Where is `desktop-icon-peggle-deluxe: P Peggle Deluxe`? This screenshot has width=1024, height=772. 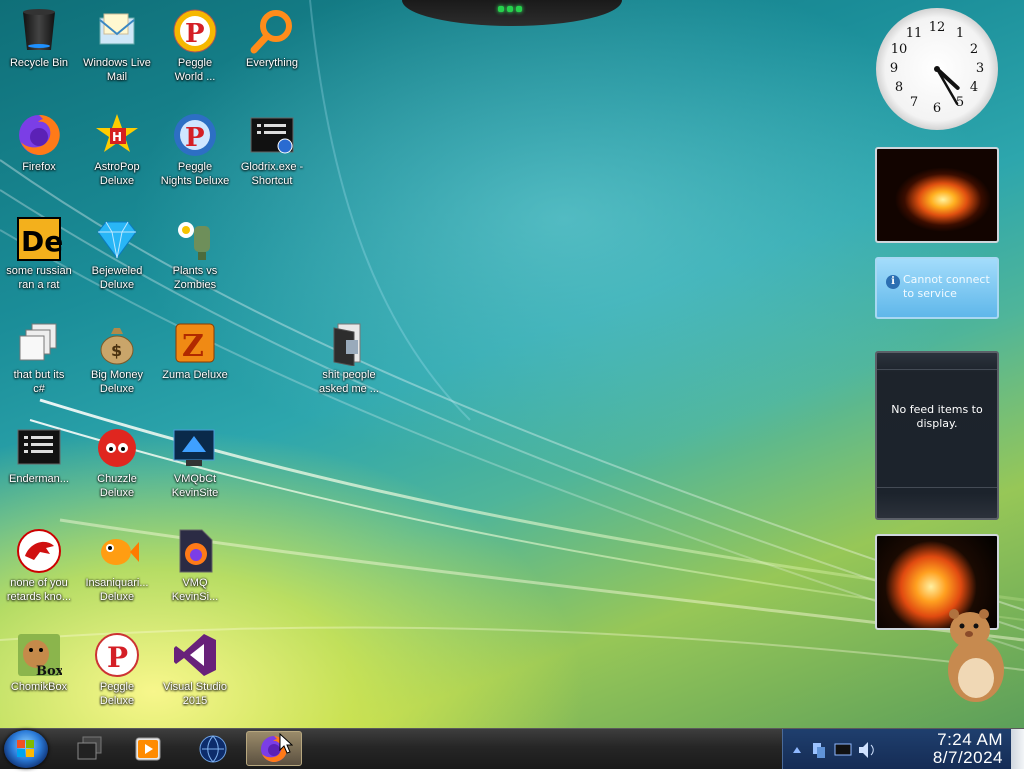 desktop-icon-peggle-deluxe: P Peggle Deluxe is located at coordinates (117, 669).